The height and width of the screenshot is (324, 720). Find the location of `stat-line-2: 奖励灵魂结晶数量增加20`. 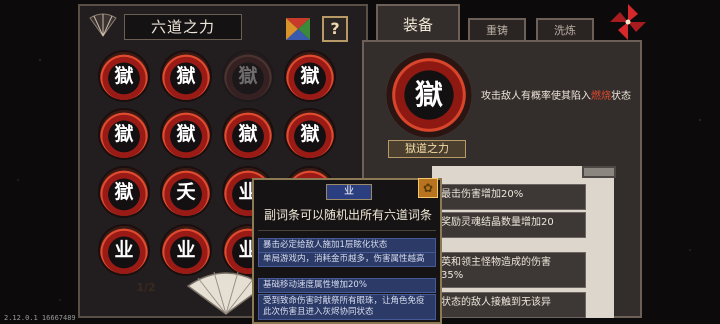

stat-line-2: 奖励灵魂结晶数量增加20 is located at coordinates (510, 225).